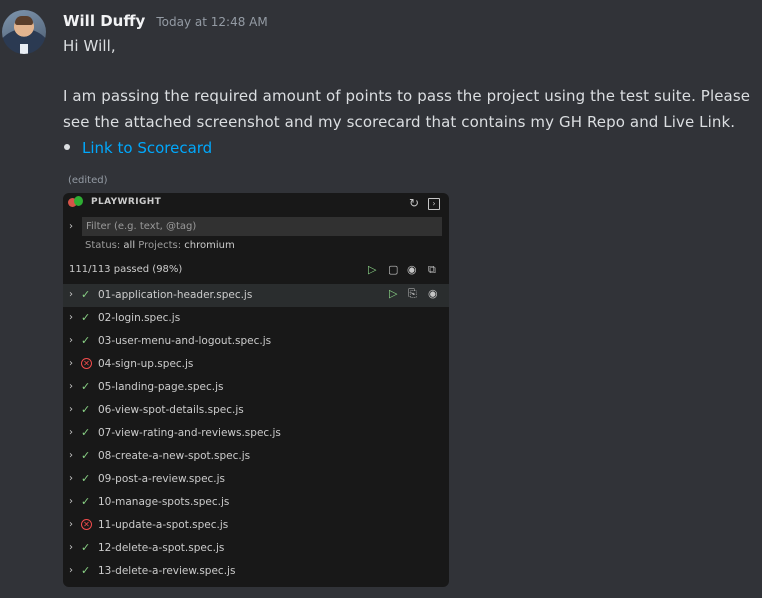  Describe the element at coordinates (171, 410) in the screenshot. I see `test-name: 06-view-spot-details.spec.js` at that location.